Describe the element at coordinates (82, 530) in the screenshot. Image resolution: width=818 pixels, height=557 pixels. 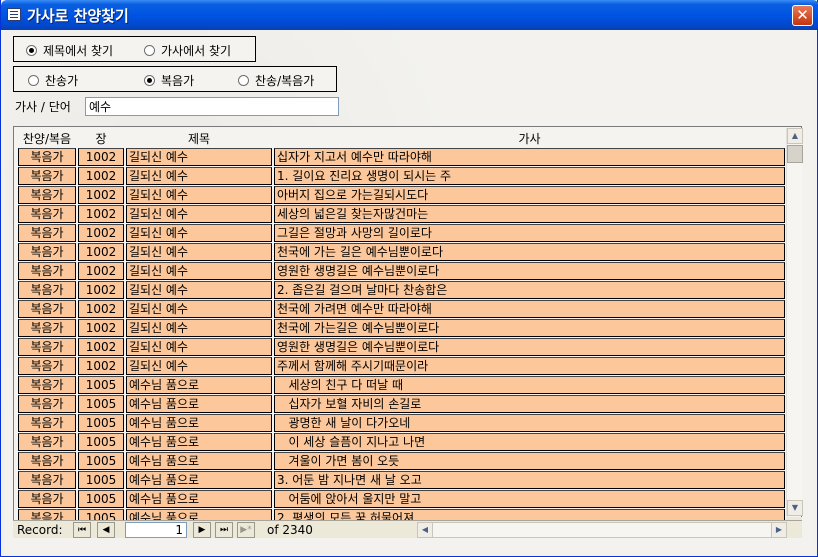
I see `first-record-button: ⏮` at that location.